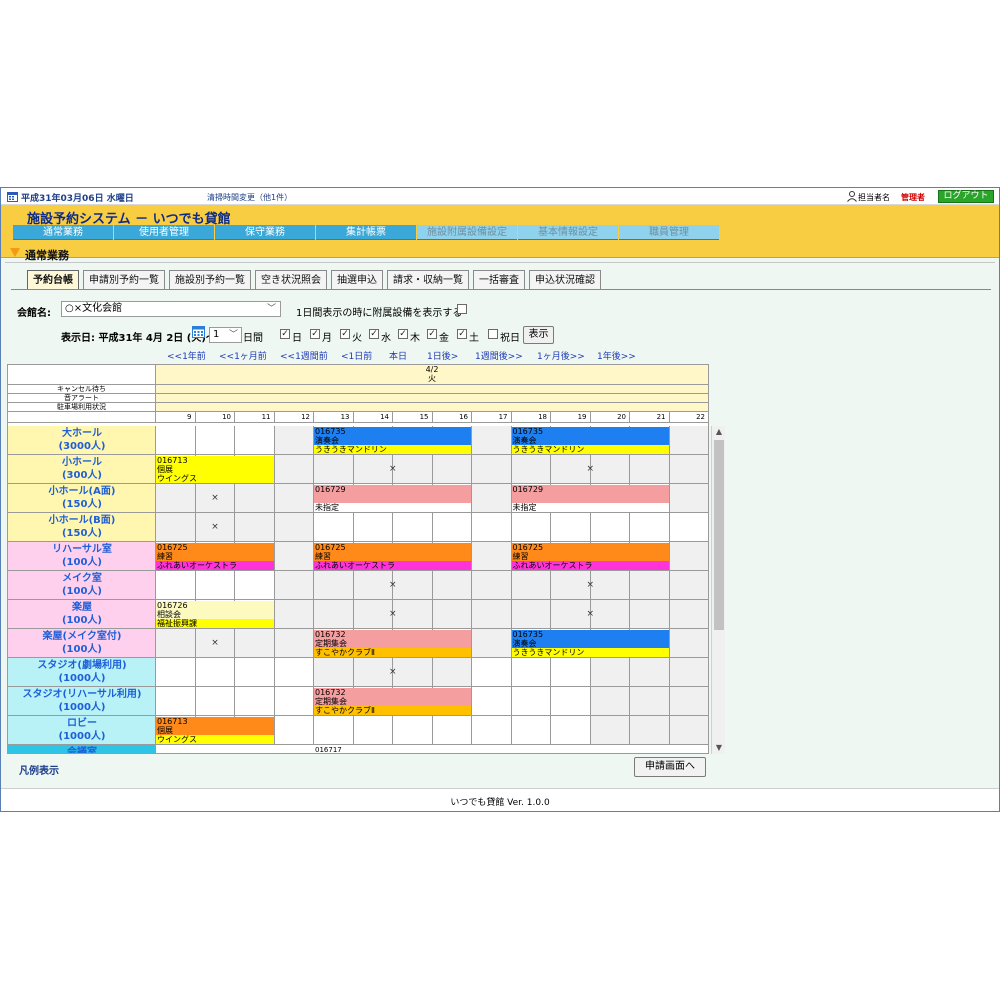 The height and width of the screenshot is (1000, 1000). I want to click on nav-item-2: 保守業務, so click(265, 232).